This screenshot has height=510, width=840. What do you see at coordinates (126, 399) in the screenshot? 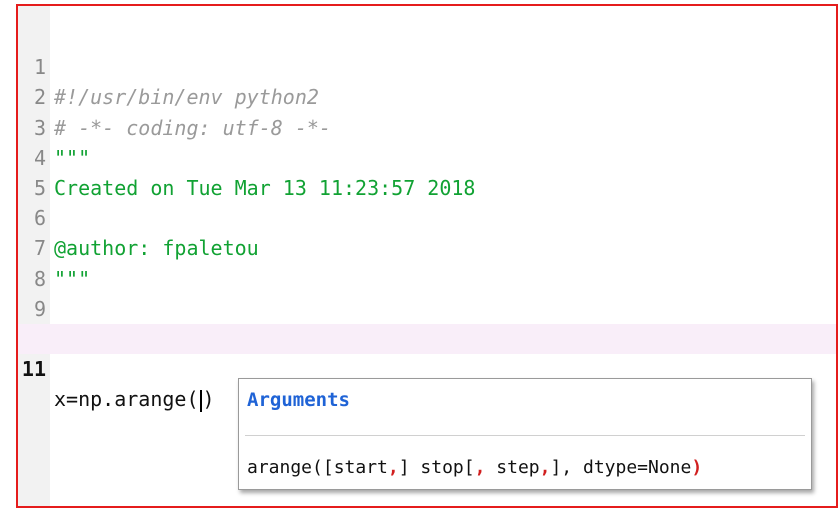
I see `code-before-caret: x=np.arange(` at bounding box center [126, 399].